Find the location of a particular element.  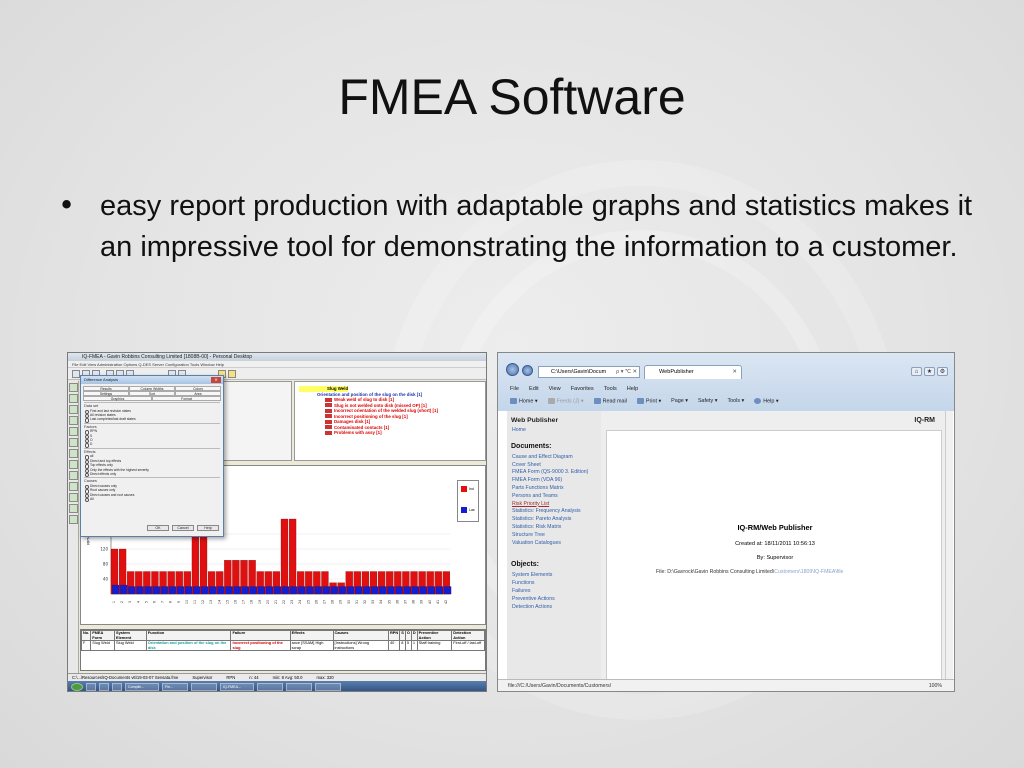

document-link: Persons and Teams is located at coordinates (554, 497).